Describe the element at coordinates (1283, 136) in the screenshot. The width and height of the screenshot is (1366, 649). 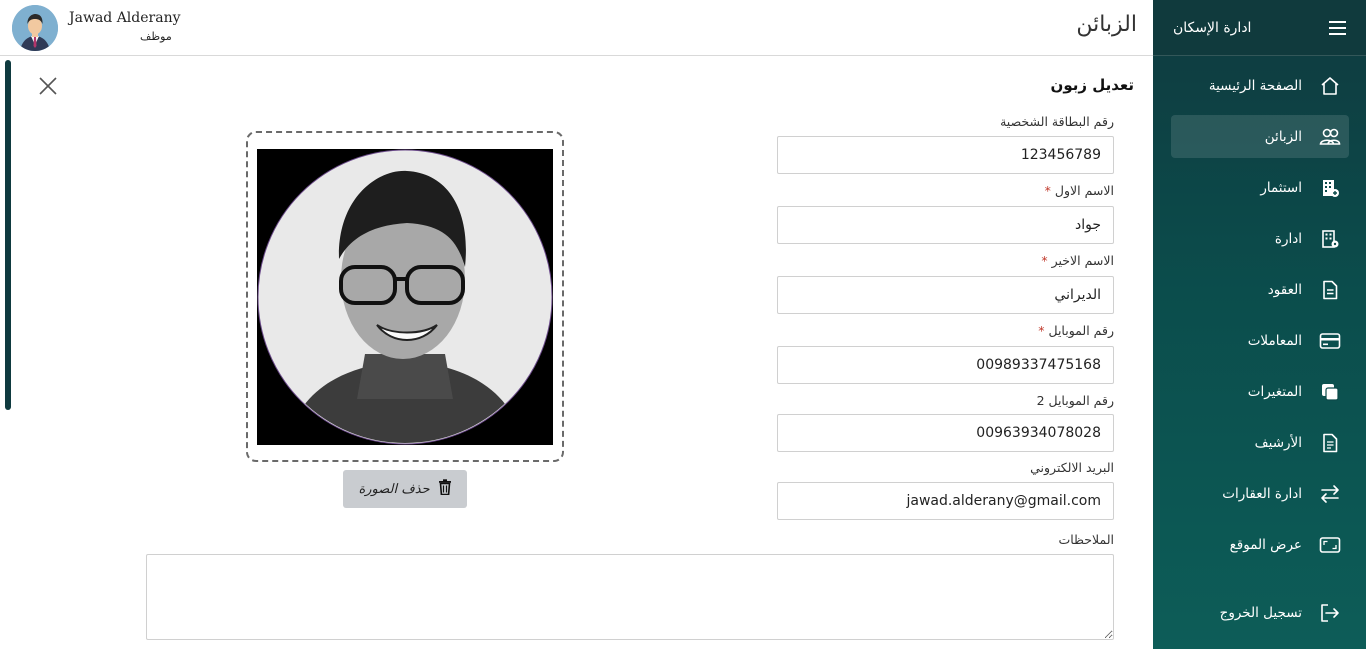
I see `sidebar-item-label: الزبائن` at that location.